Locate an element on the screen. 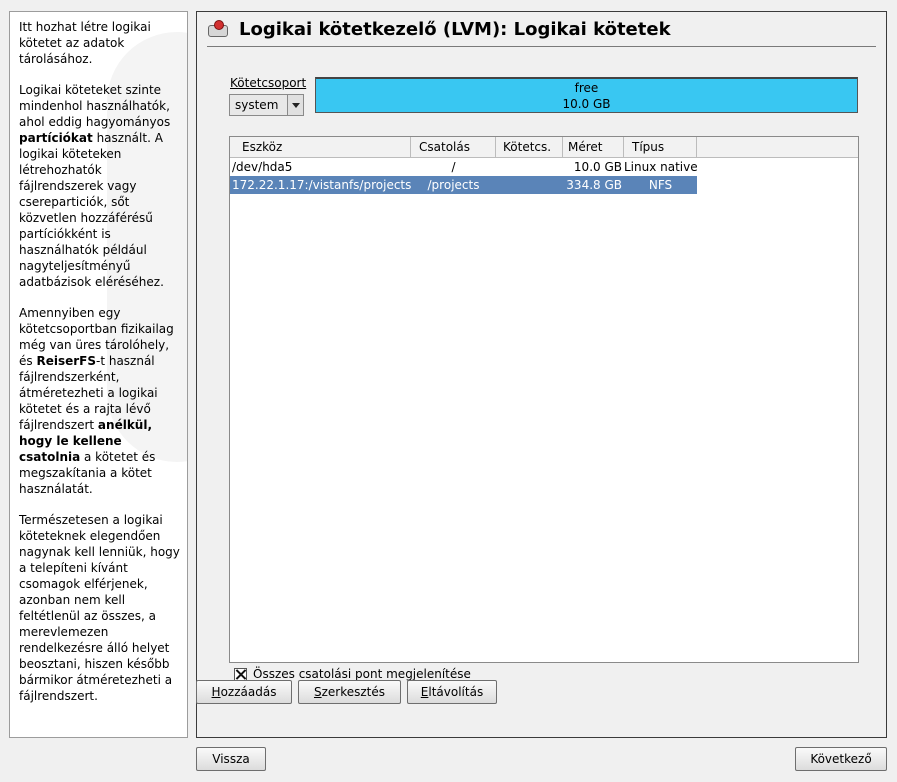 This screenshot has height=782, width=897. page-title: Logikai kötetkezelő (LVM) is located at coordinates (455, 29).